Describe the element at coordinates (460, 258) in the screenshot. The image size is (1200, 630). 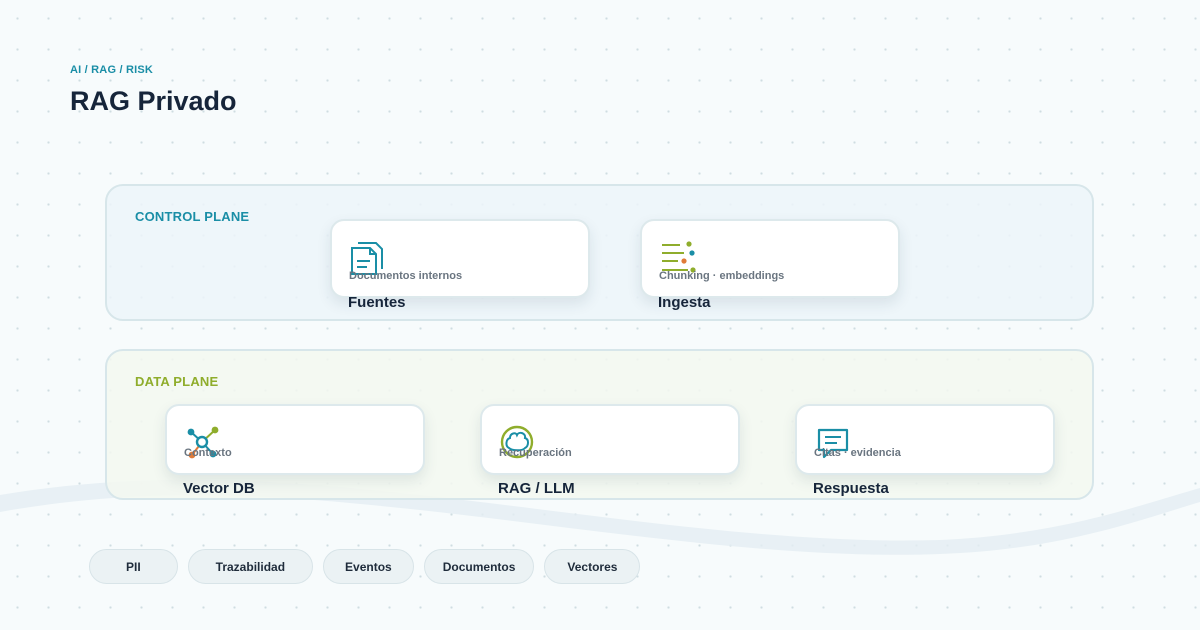
I see `card-fuentes: Documentos internos` at that location.